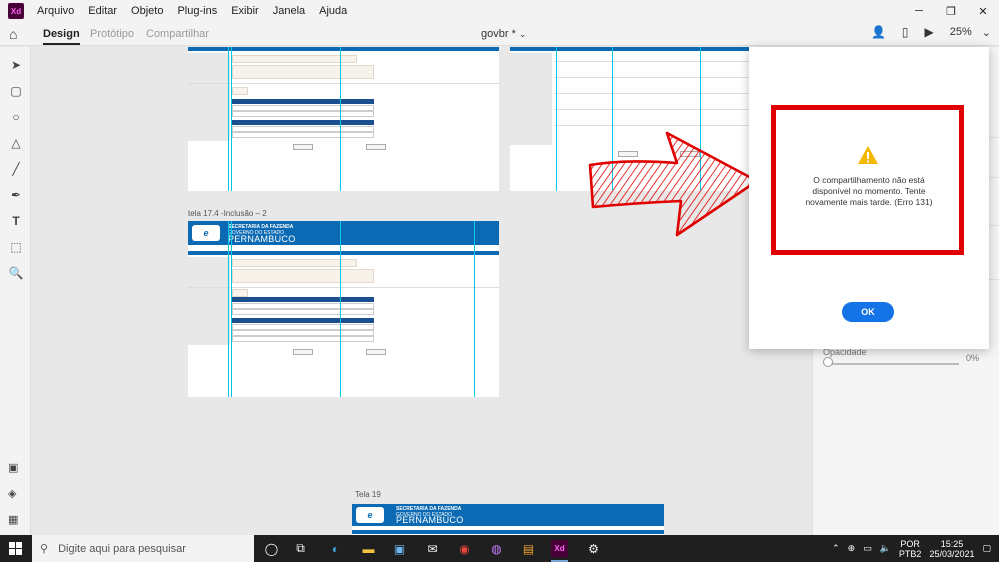 This screenshot has width=999, height=562. What do you see at coordinates (303, 101) in the screenshot?
I see `table-header` at bounding box center [303, 101].